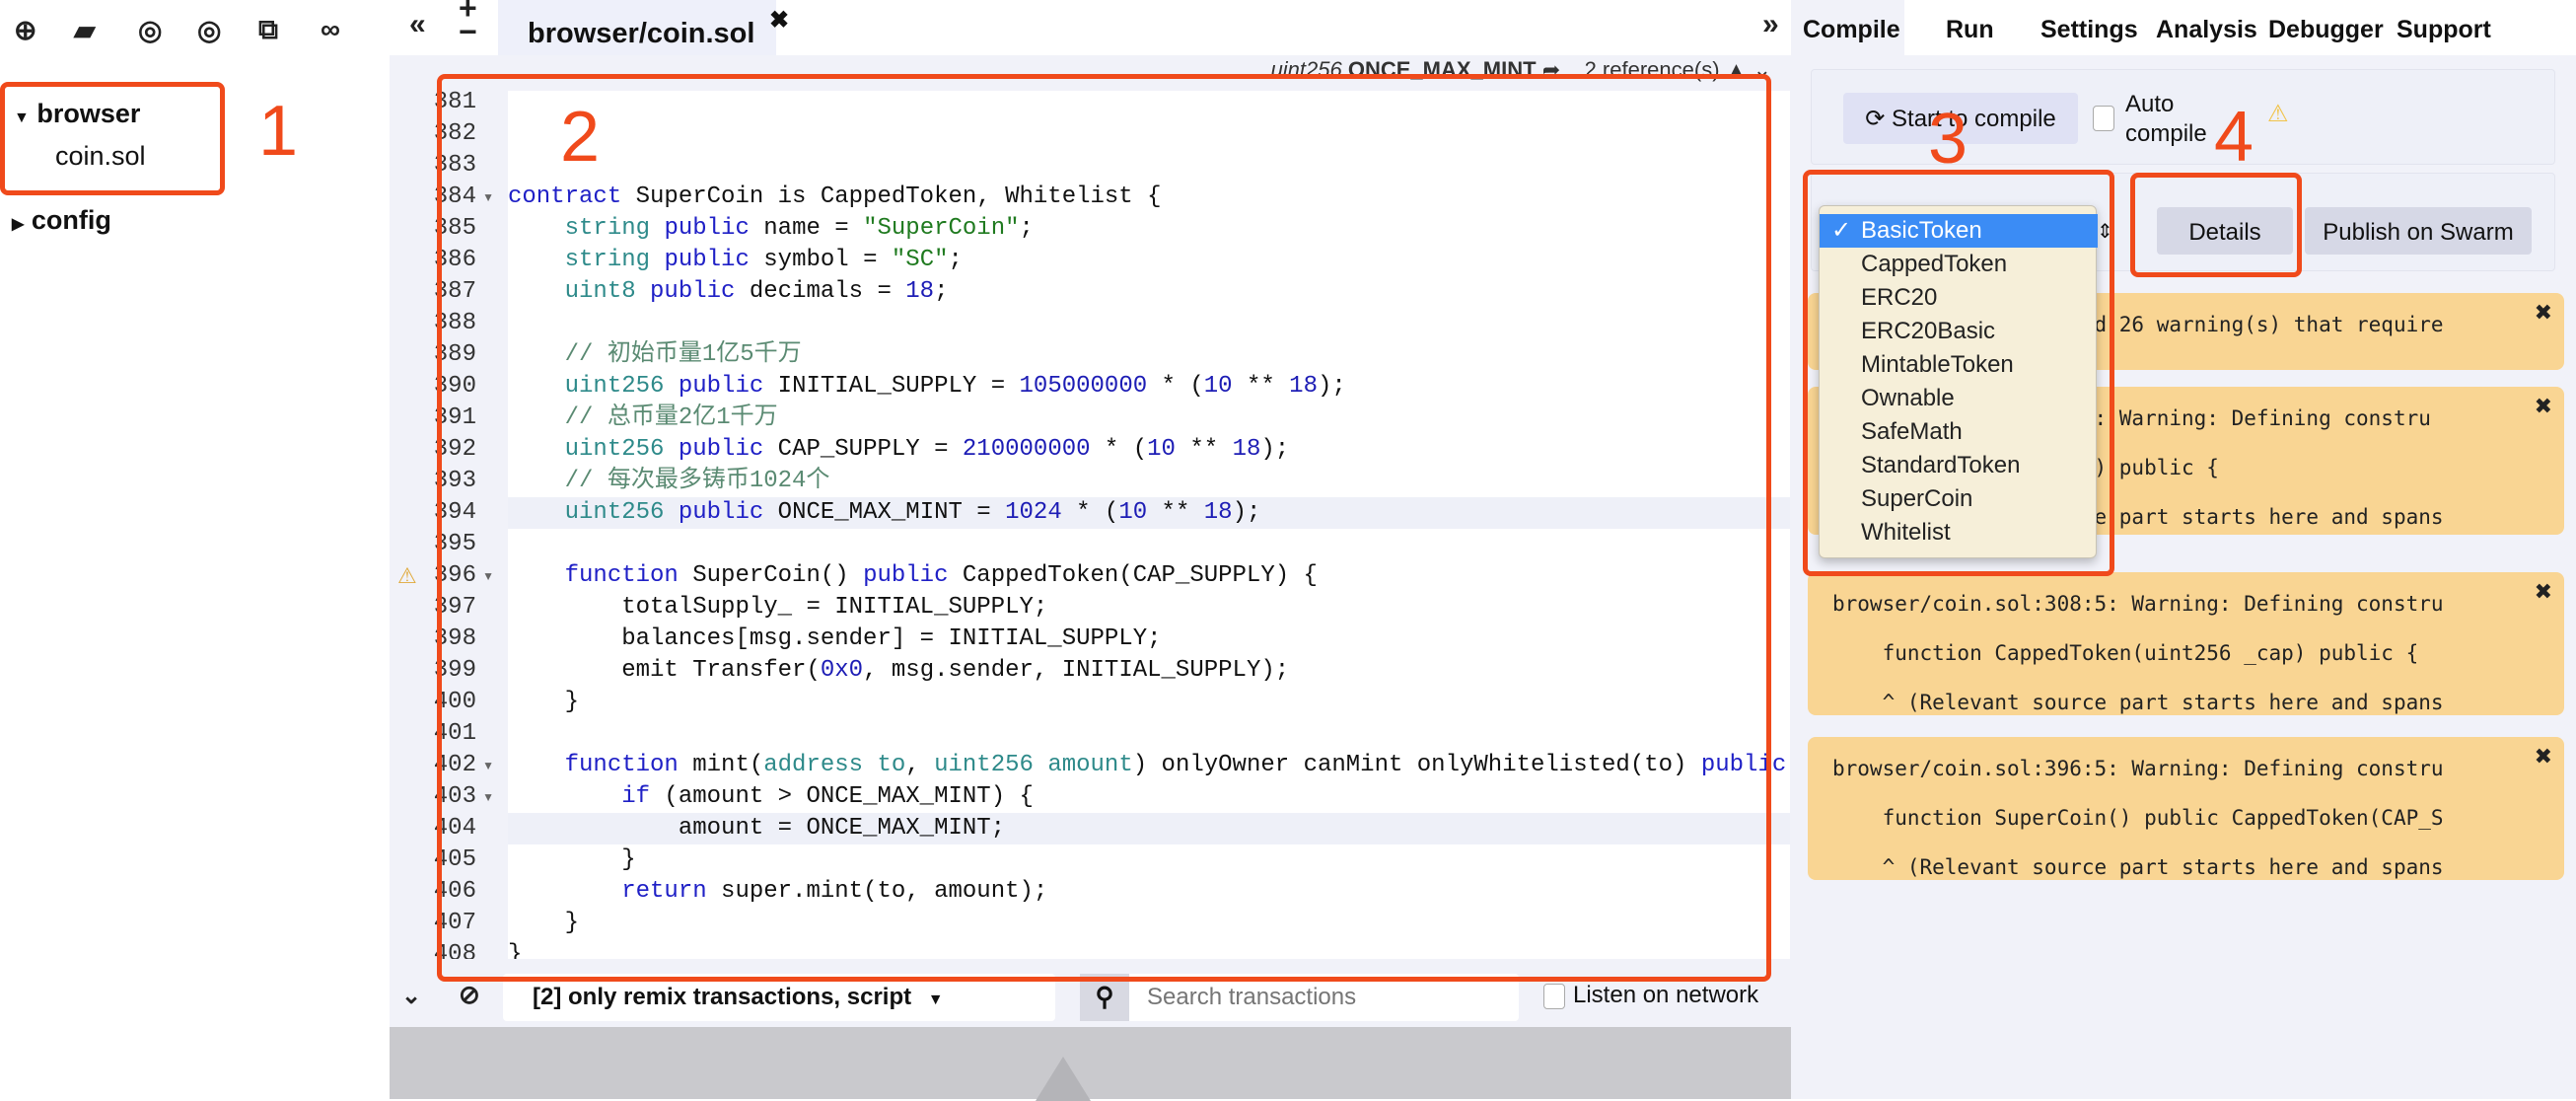 The width and height of the screenshot is (2576, 1101). I want to click on collapse-terminal-icon: ⌄, so click(411, 996).